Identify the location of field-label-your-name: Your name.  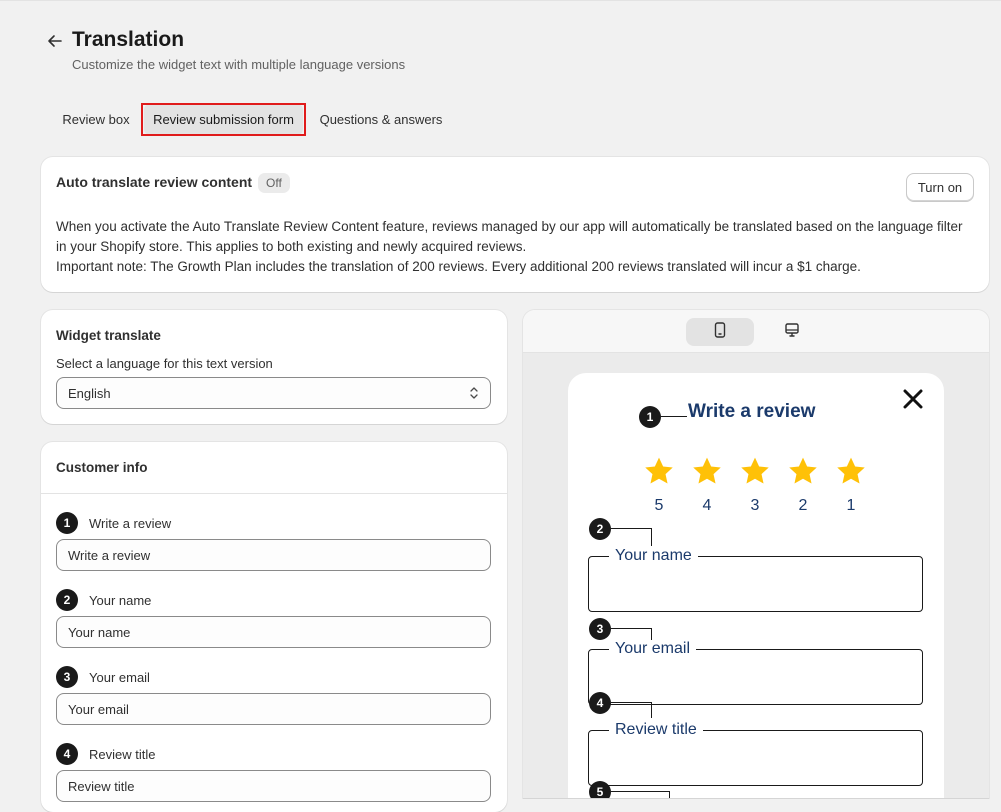
(120, 600).